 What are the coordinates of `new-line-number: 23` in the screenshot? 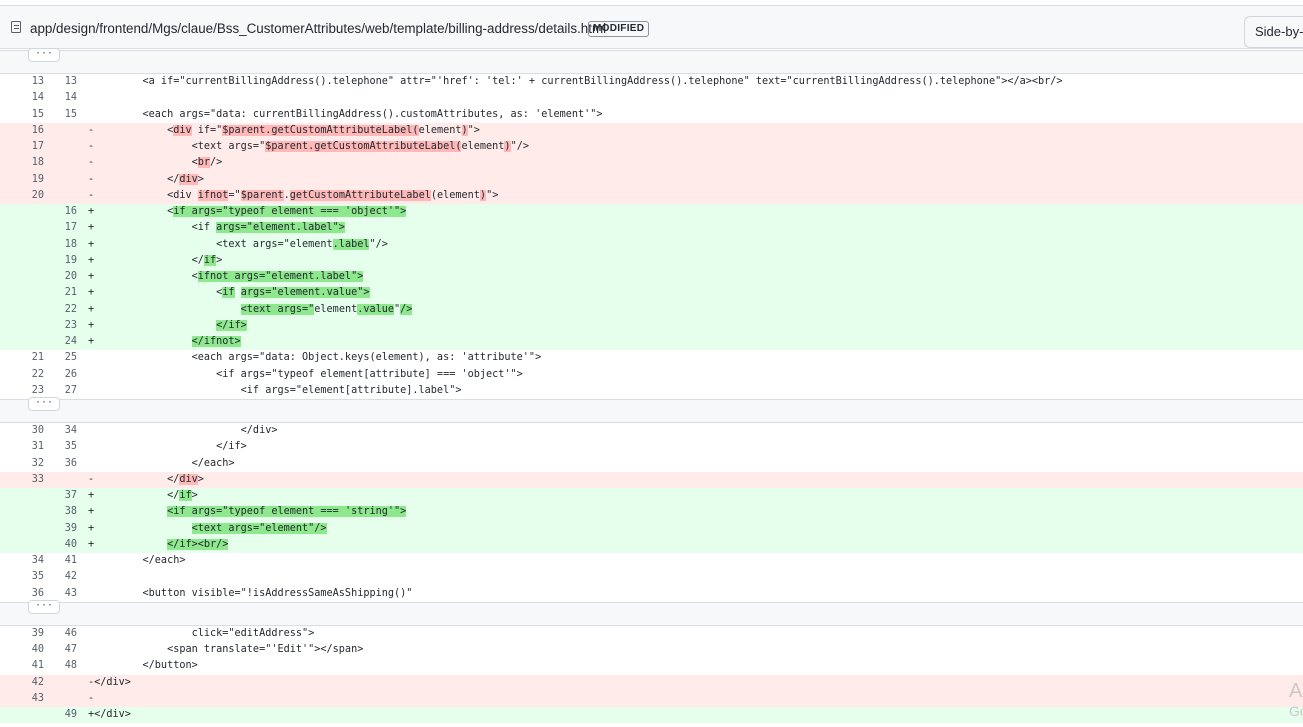 It's located at (62, 326).